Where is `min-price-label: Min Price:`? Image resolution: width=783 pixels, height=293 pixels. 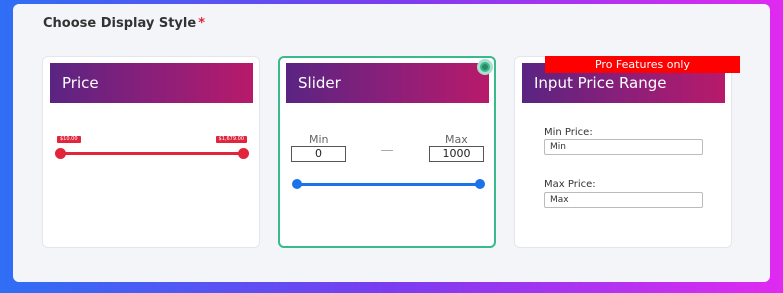
min-price-label: Min Price: is located at coordinates (568, 132).